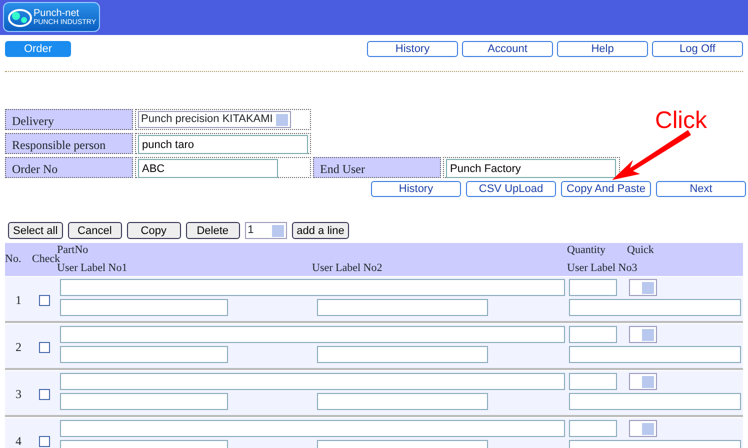 Image resolution: width=748 pixels, height=448 pixels. I want to click on text-field: ABC, so click(208, 168).